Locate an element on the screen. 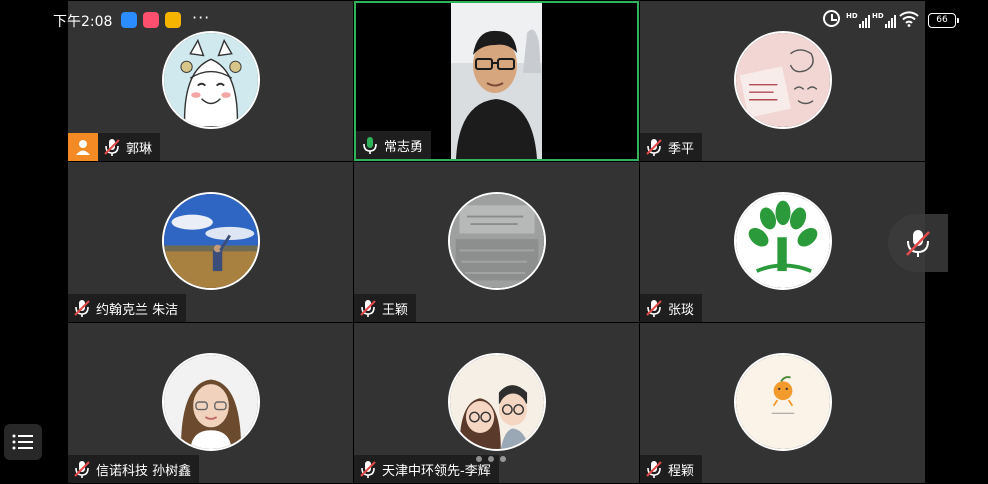  participant-name-tag: 约翰克兰 朱洁 is located at coordinates (127, 308).